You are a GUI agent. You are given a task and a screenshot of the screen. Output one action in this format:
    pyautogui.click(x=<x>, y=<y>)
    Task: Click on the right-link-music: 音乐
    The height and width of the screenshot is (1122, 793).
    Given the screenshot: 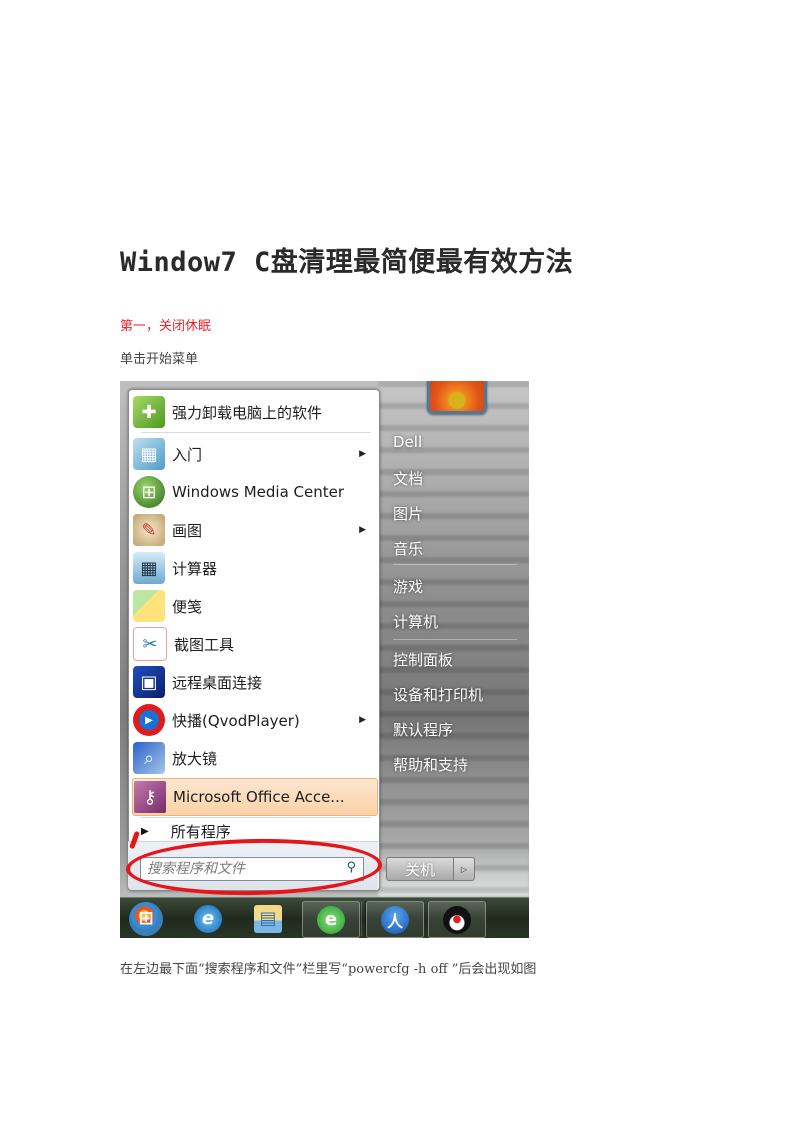 What is the action you would take?
    pyautogui.click(x=408, y=548)
    